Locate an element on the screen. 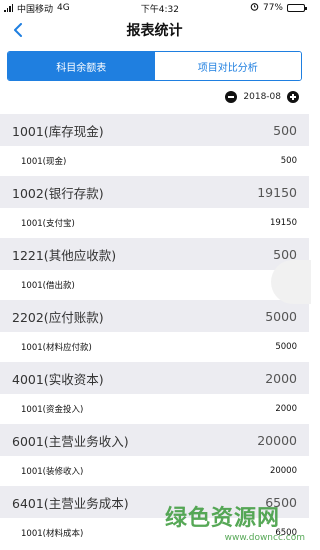 The width and height of the screenshot is (320, 550). nav-bar: 报表统计 is located at coordinates (154, 30).